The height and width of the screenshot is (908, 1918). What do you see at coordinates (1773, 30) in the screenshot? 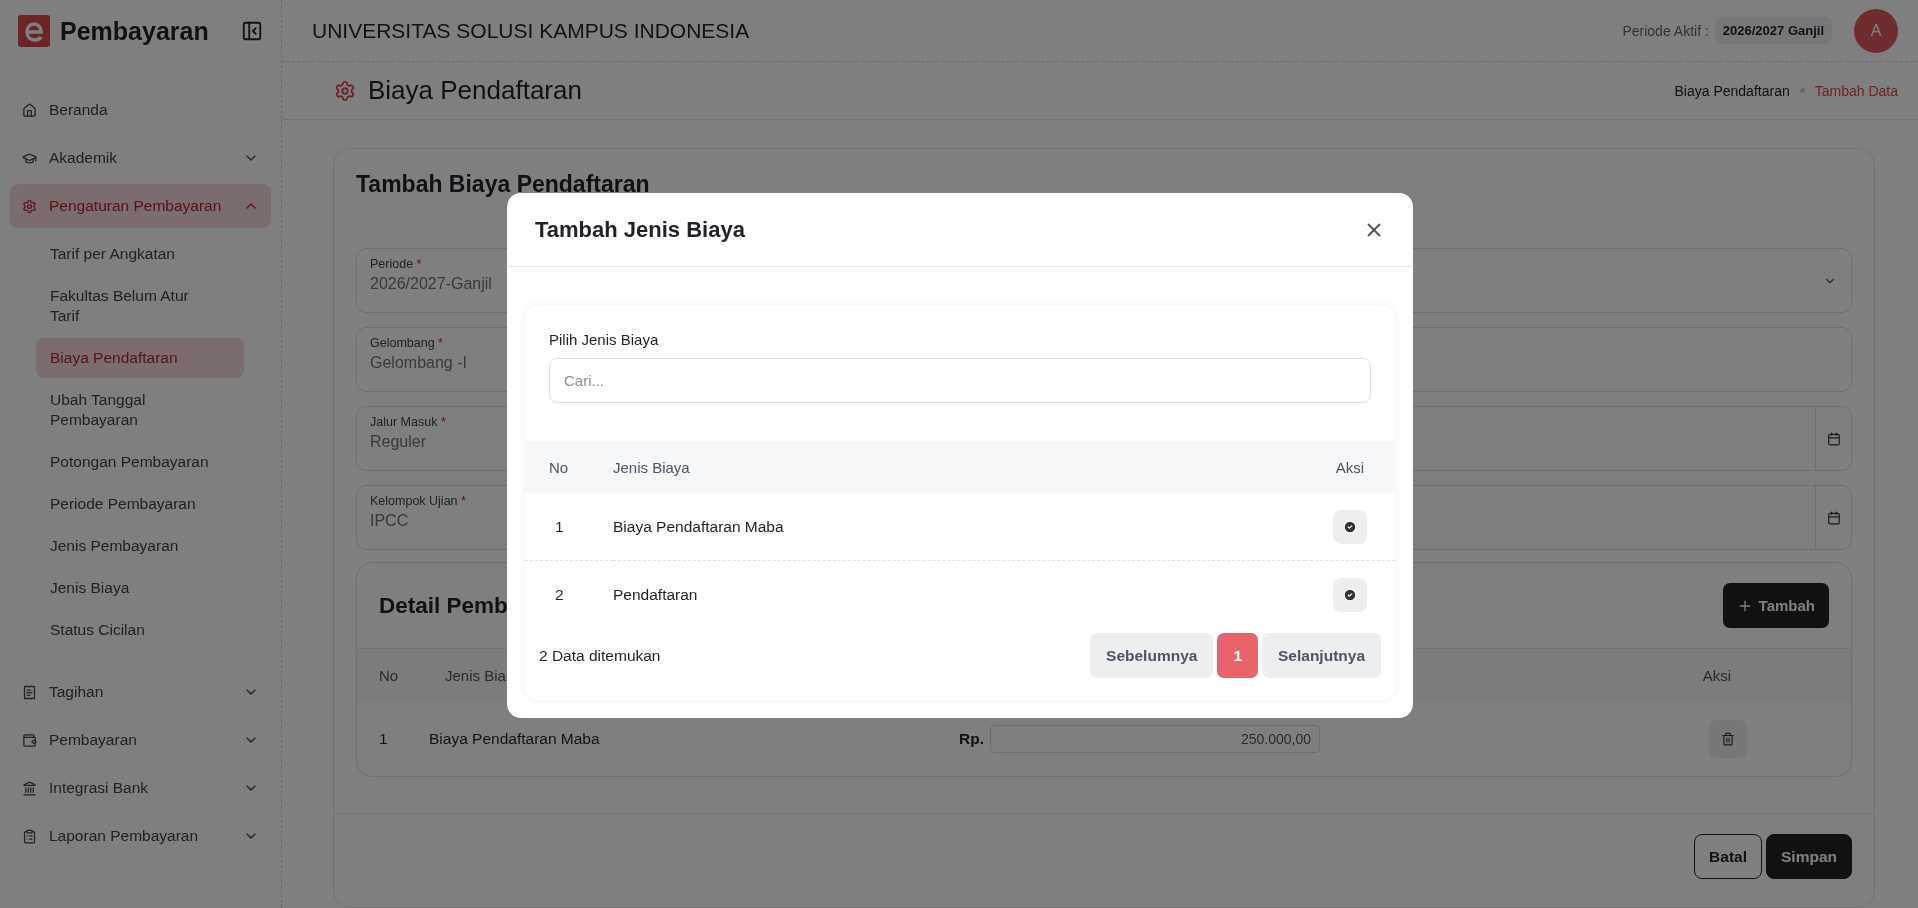
I see `period-badge: 2026/2027 Ganjil` at bounding box center [1773, 30].